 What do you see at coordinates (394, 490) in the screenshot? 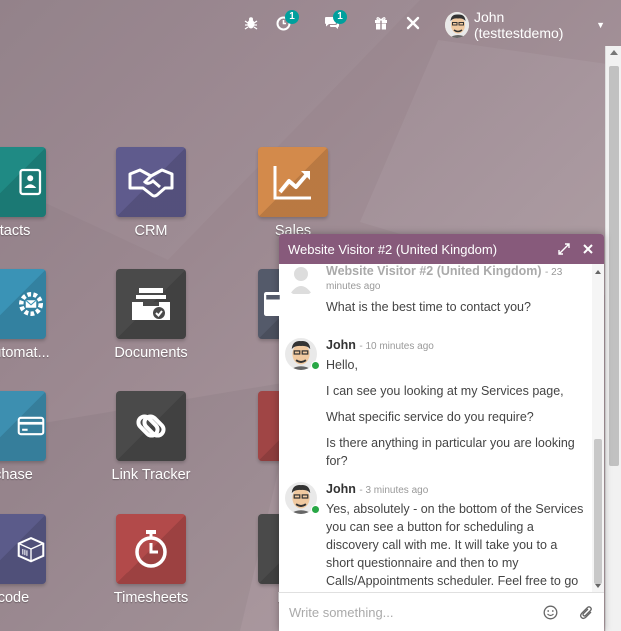
I see `message-time: - 3 minutes ago` at bounding box center [394, 490].